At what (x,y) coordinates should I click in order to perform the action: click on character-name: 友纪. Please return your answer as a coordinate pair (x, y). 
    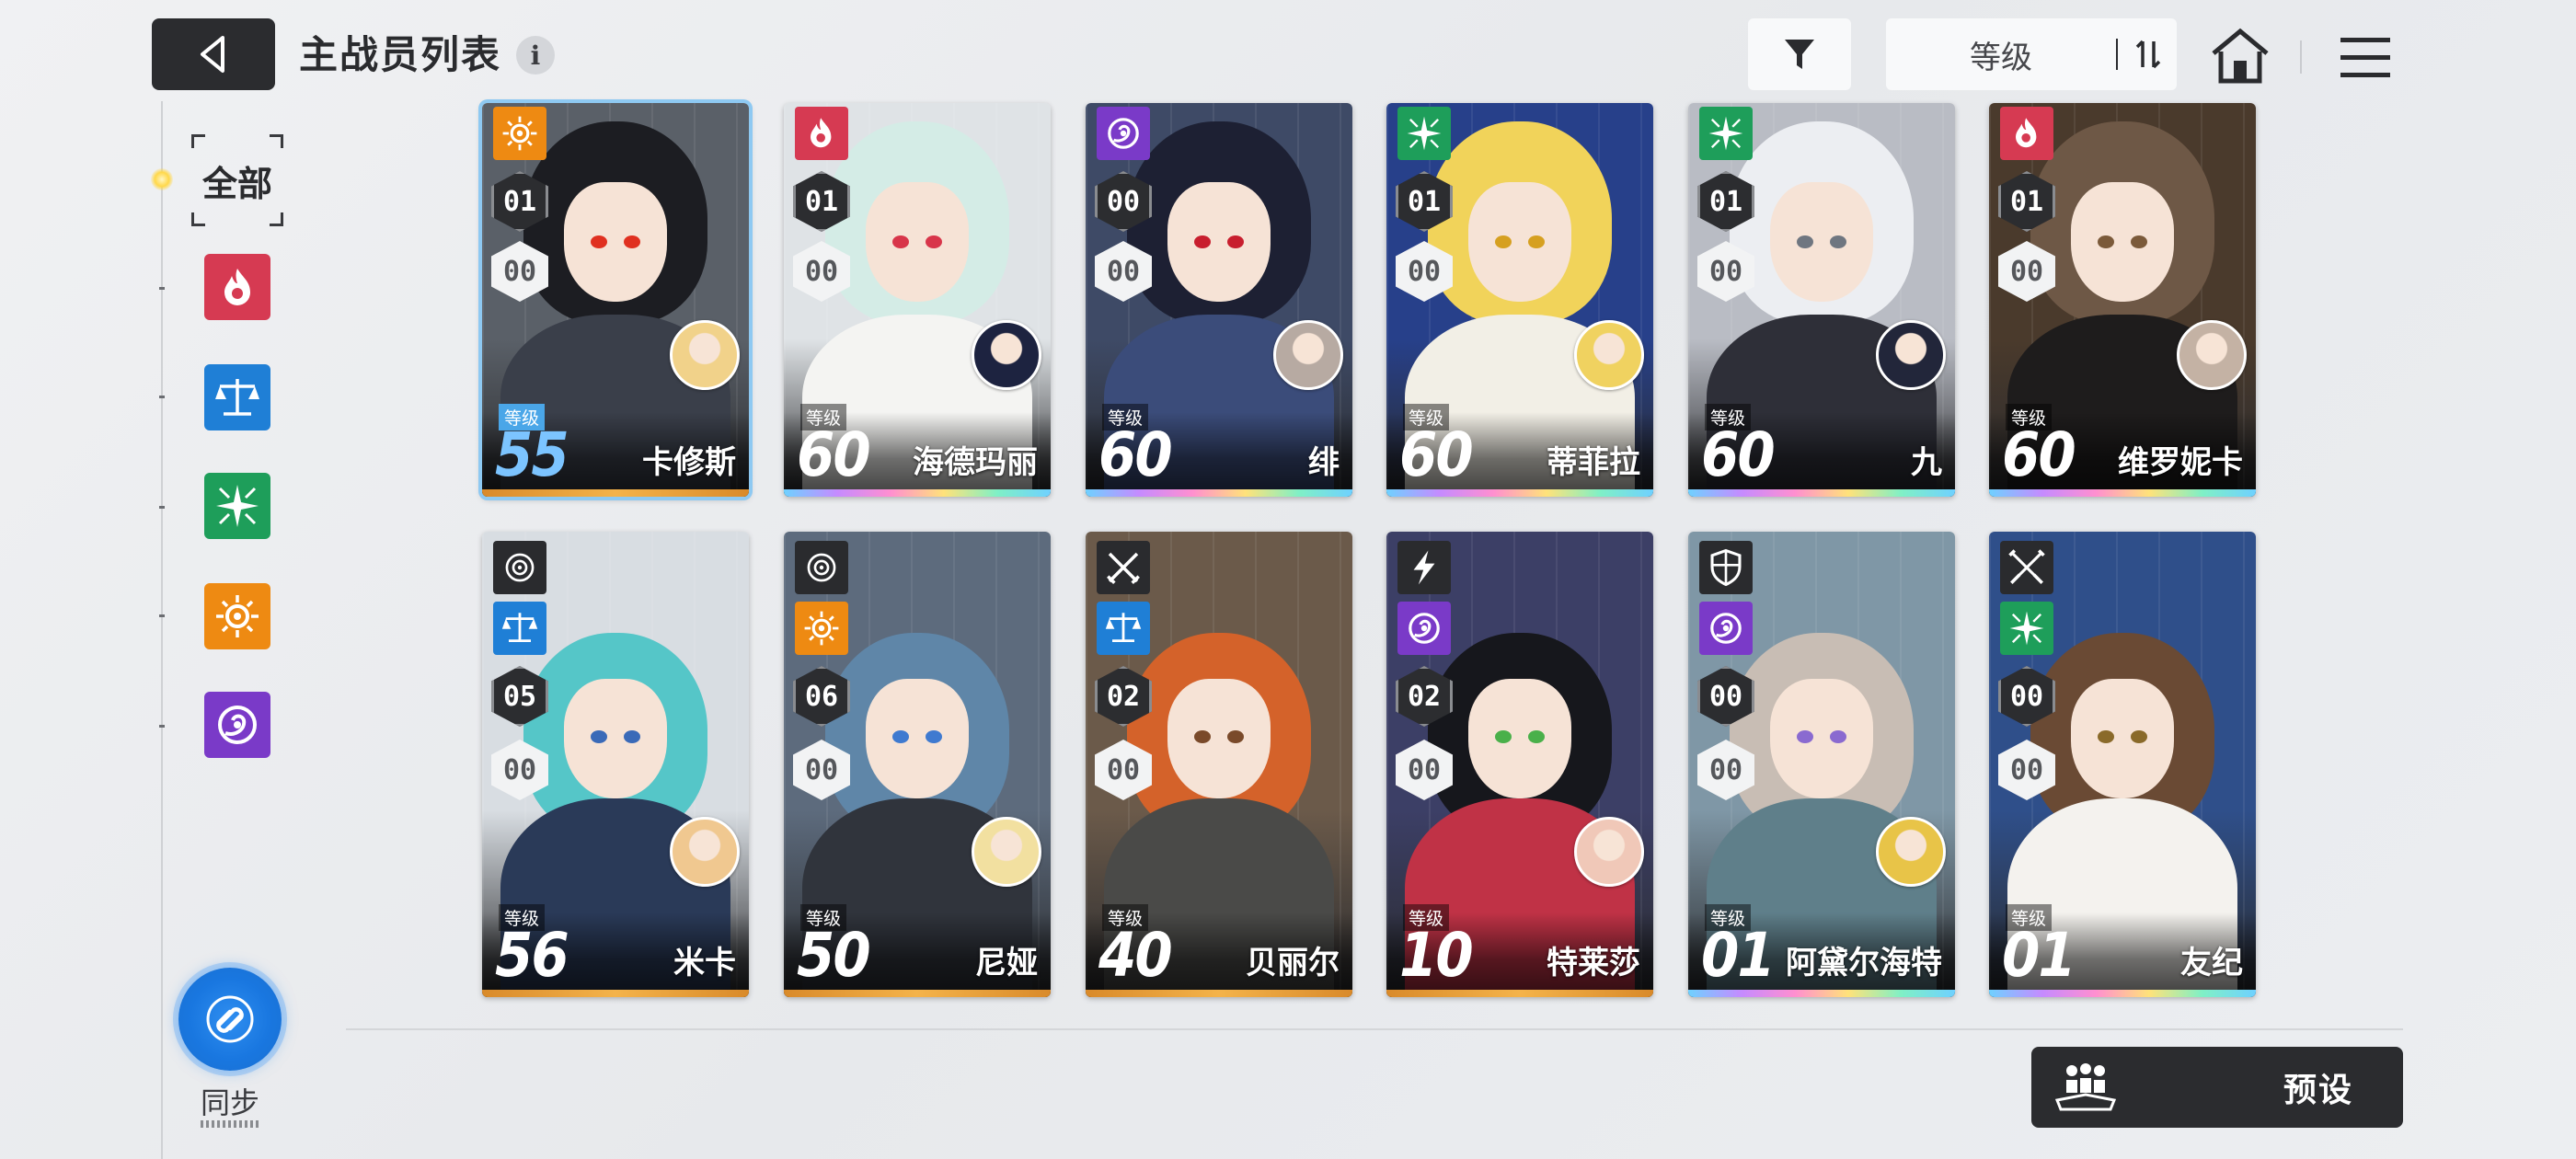
    Looking at the image, I should click on (2211, 963).